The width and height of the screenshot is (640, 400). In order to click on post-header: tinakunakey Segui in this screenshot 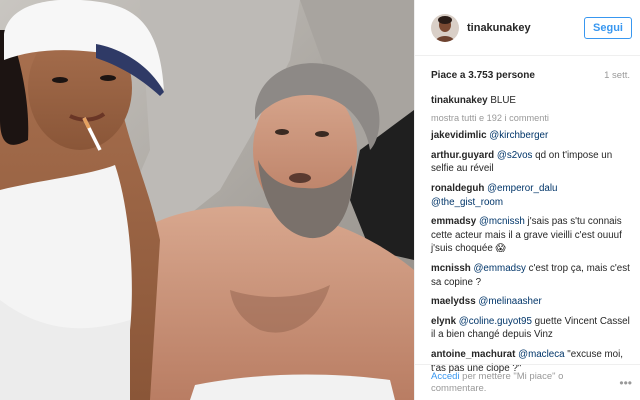, I will do `click(527, 28)`.